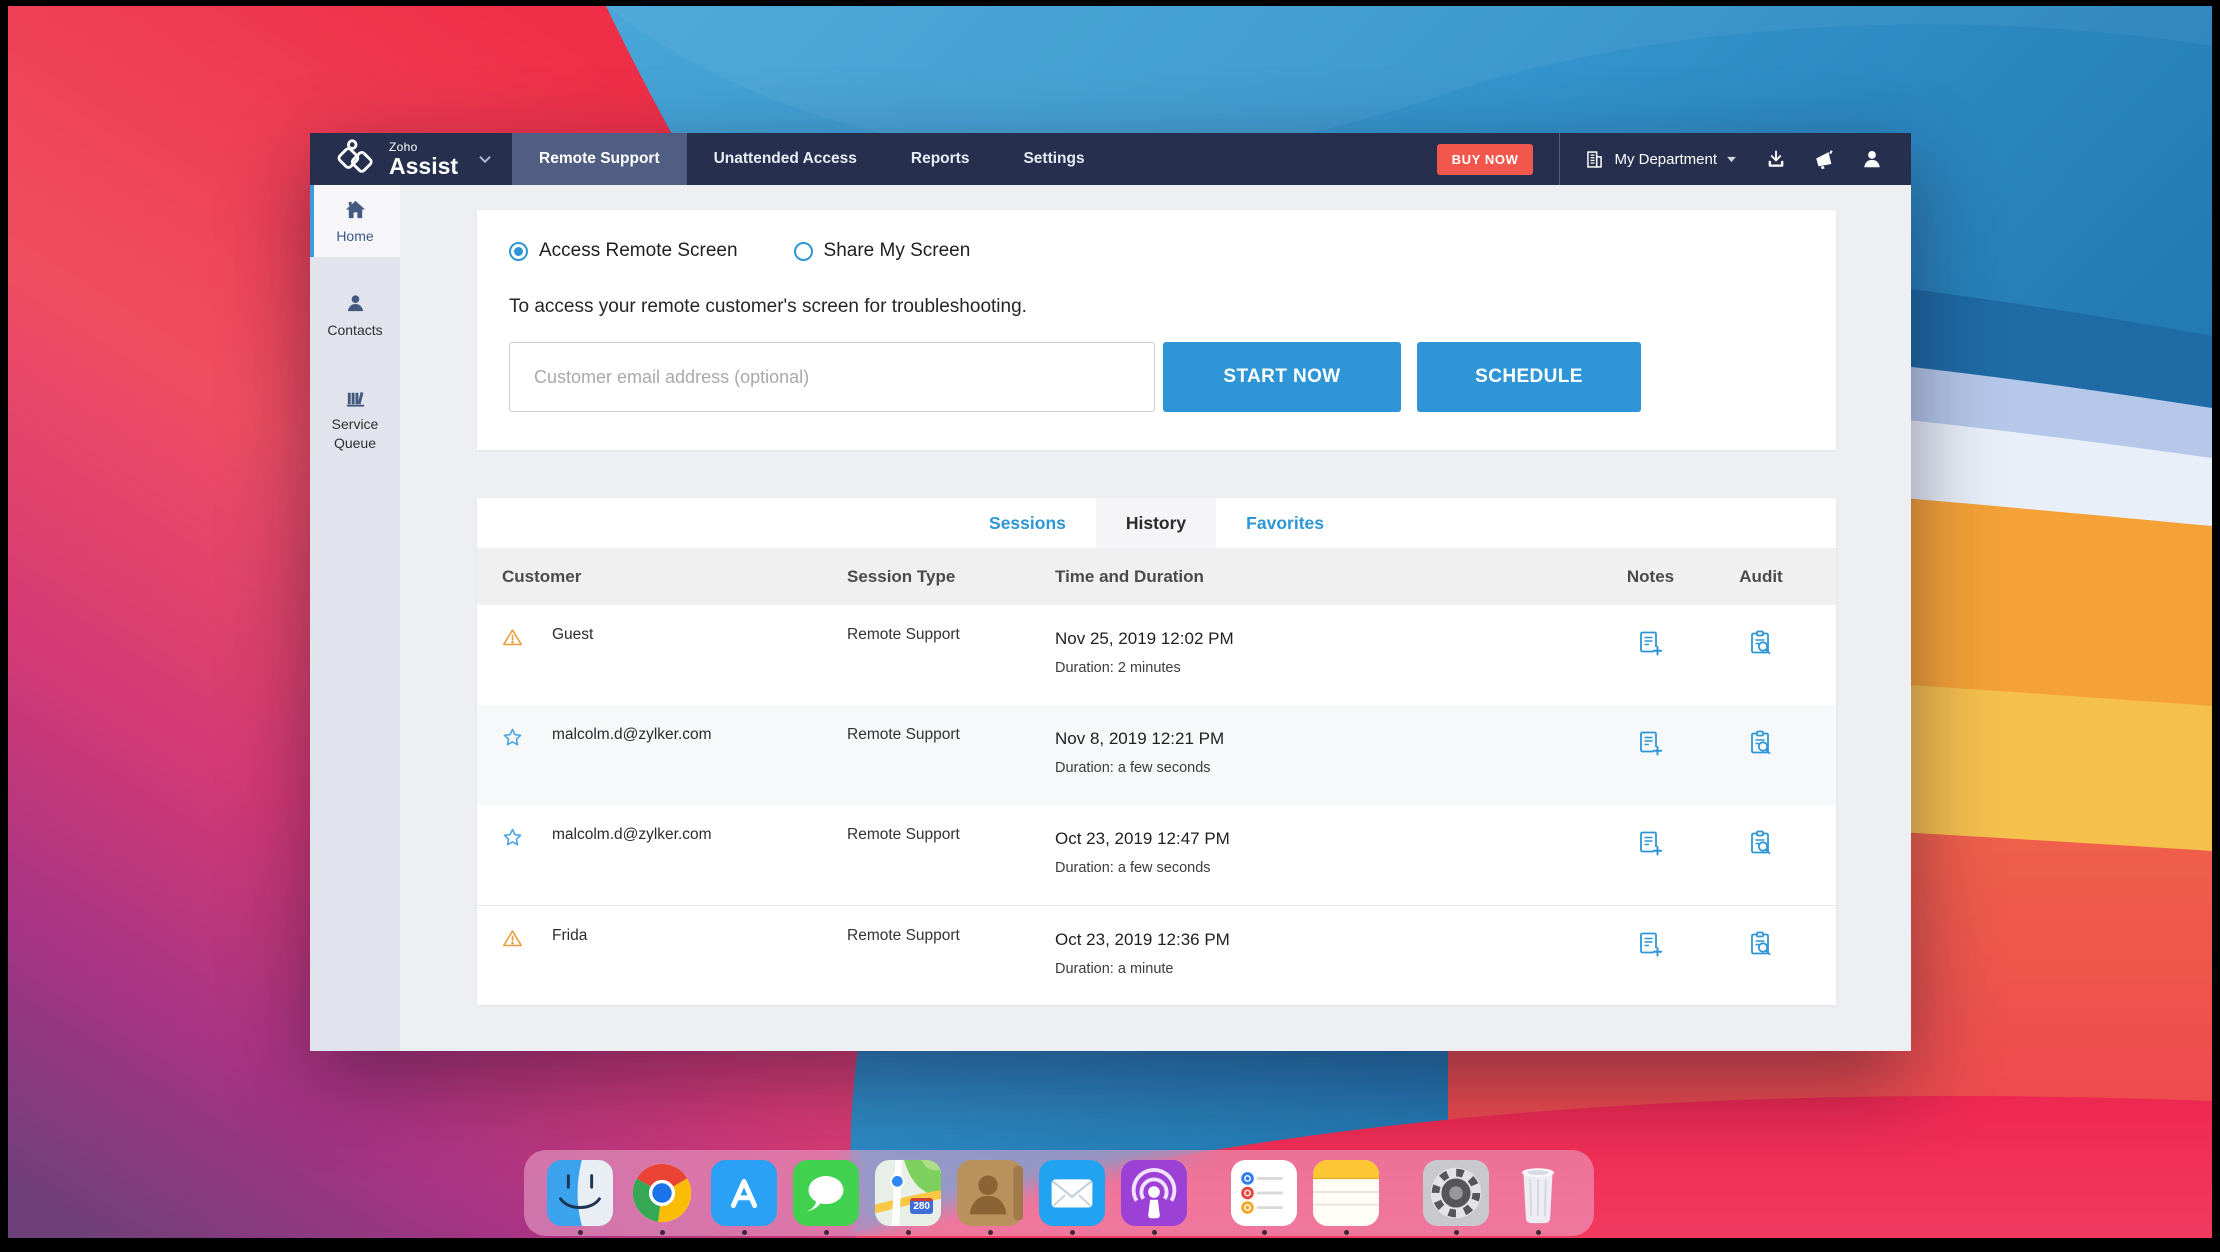 The height and width of the screenshot is (1252, 2220). I want to click on session-duration: Duration: 2 minutes, so click(1118, 668).